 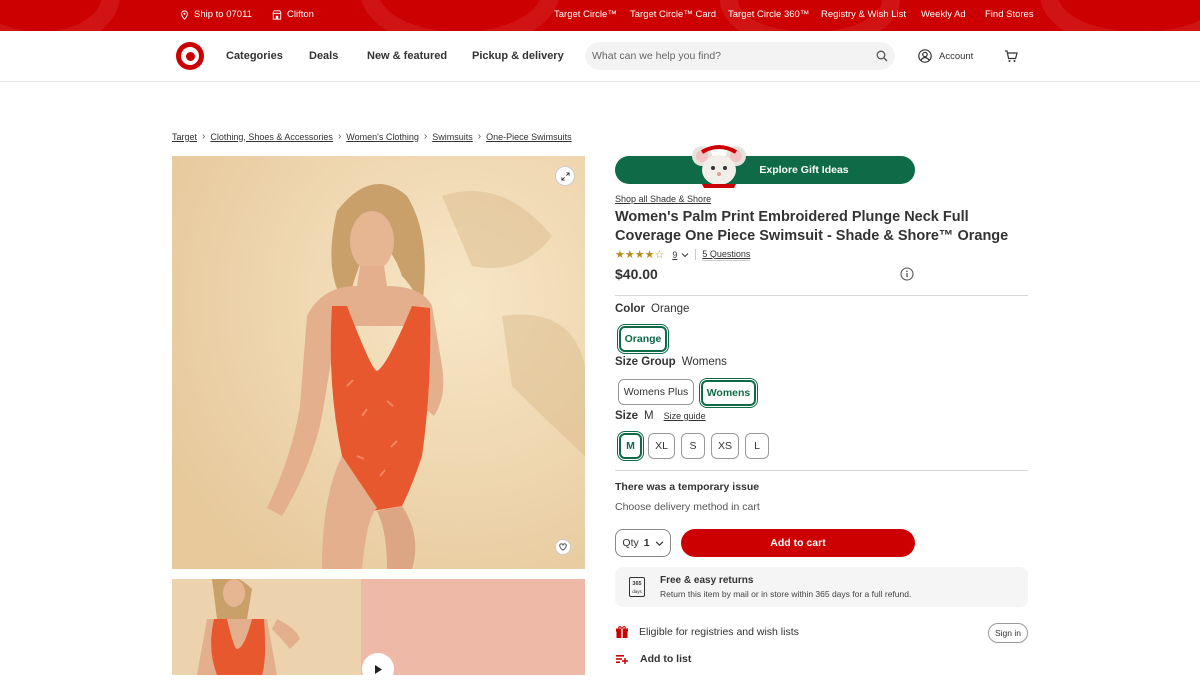 What do you see at coordinates (798, 543) in the screenshot?
I see `add-to-cart-button: Add to cart` at bounding box center [798, 543].